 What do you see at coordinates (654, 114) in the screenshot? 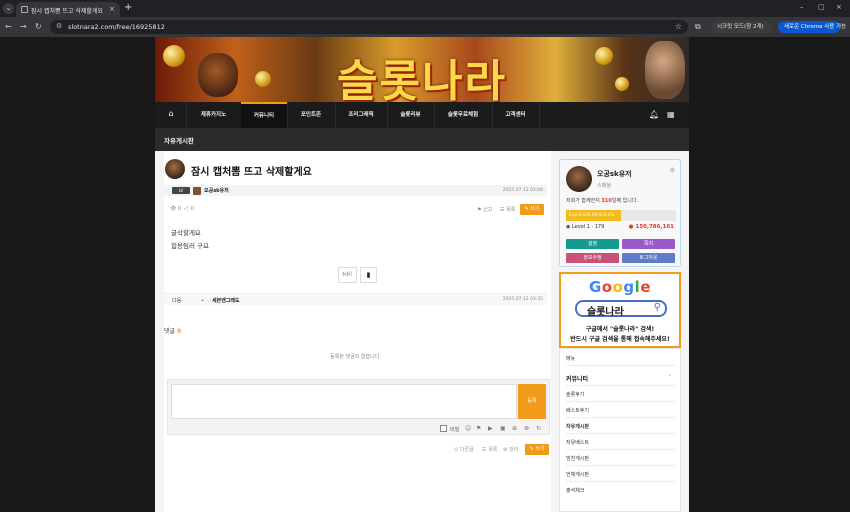
I see `bell-icon: 🔔︎` at bounding box center [654, 114].